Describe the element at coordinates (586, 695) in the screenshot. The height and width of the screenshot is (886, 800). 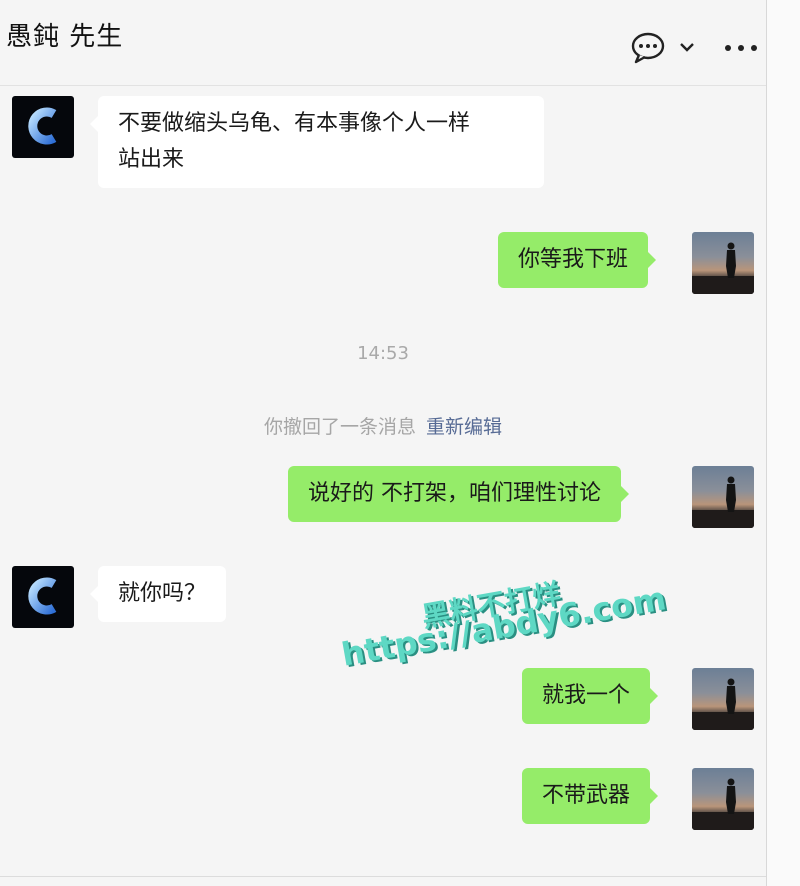
I see `message-text: 就我一个` at that location.